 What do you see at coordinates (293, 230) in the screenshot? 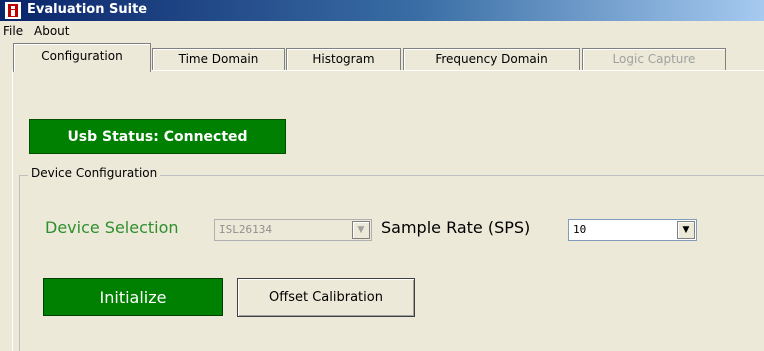
I see `device-selection-dropdown: ISL26134 ▼` at bounding box center [293, 230].